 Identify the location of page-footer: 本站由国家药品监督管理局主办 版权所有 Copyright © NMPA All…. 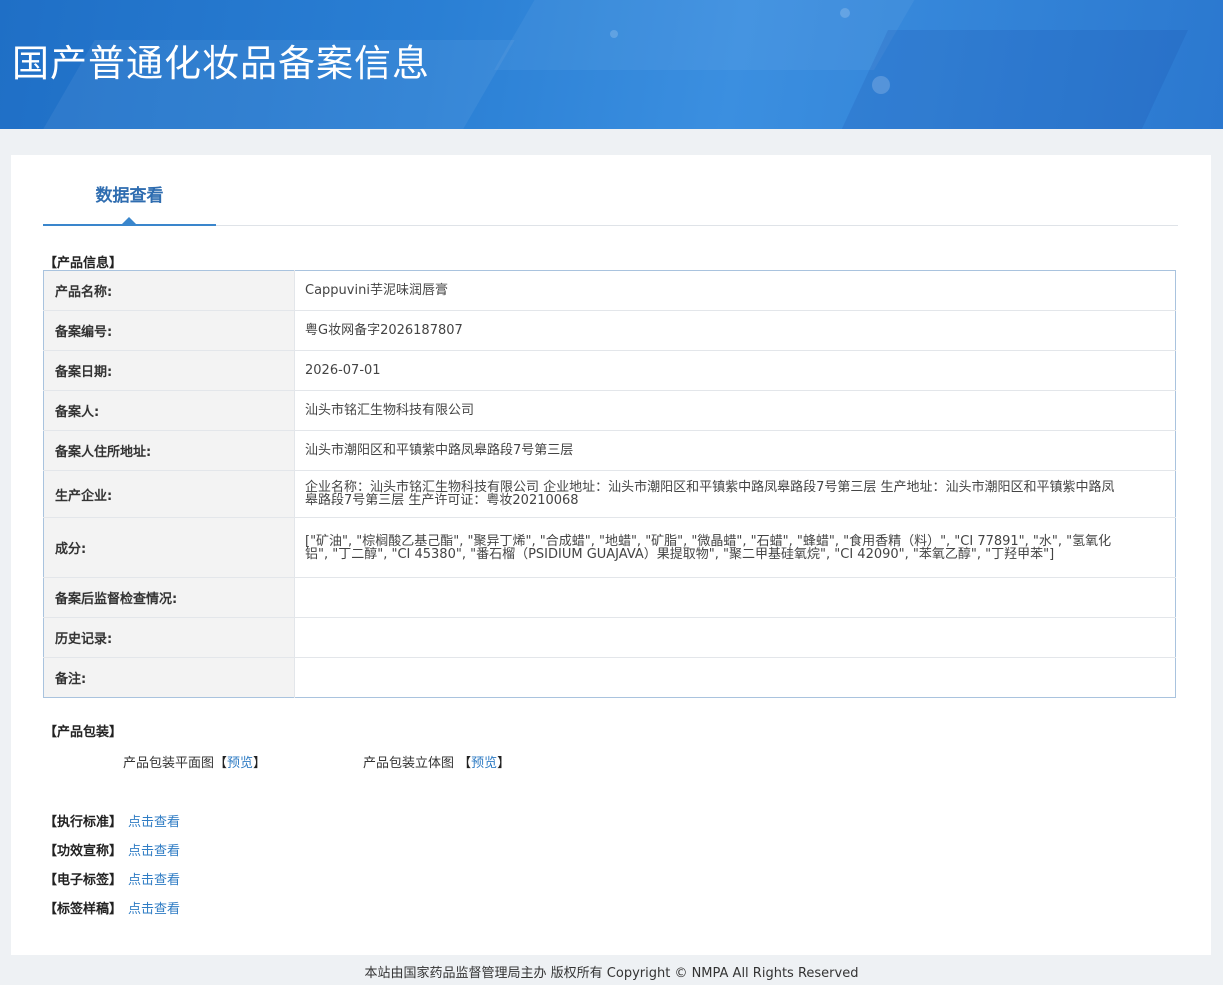
(611, 973).